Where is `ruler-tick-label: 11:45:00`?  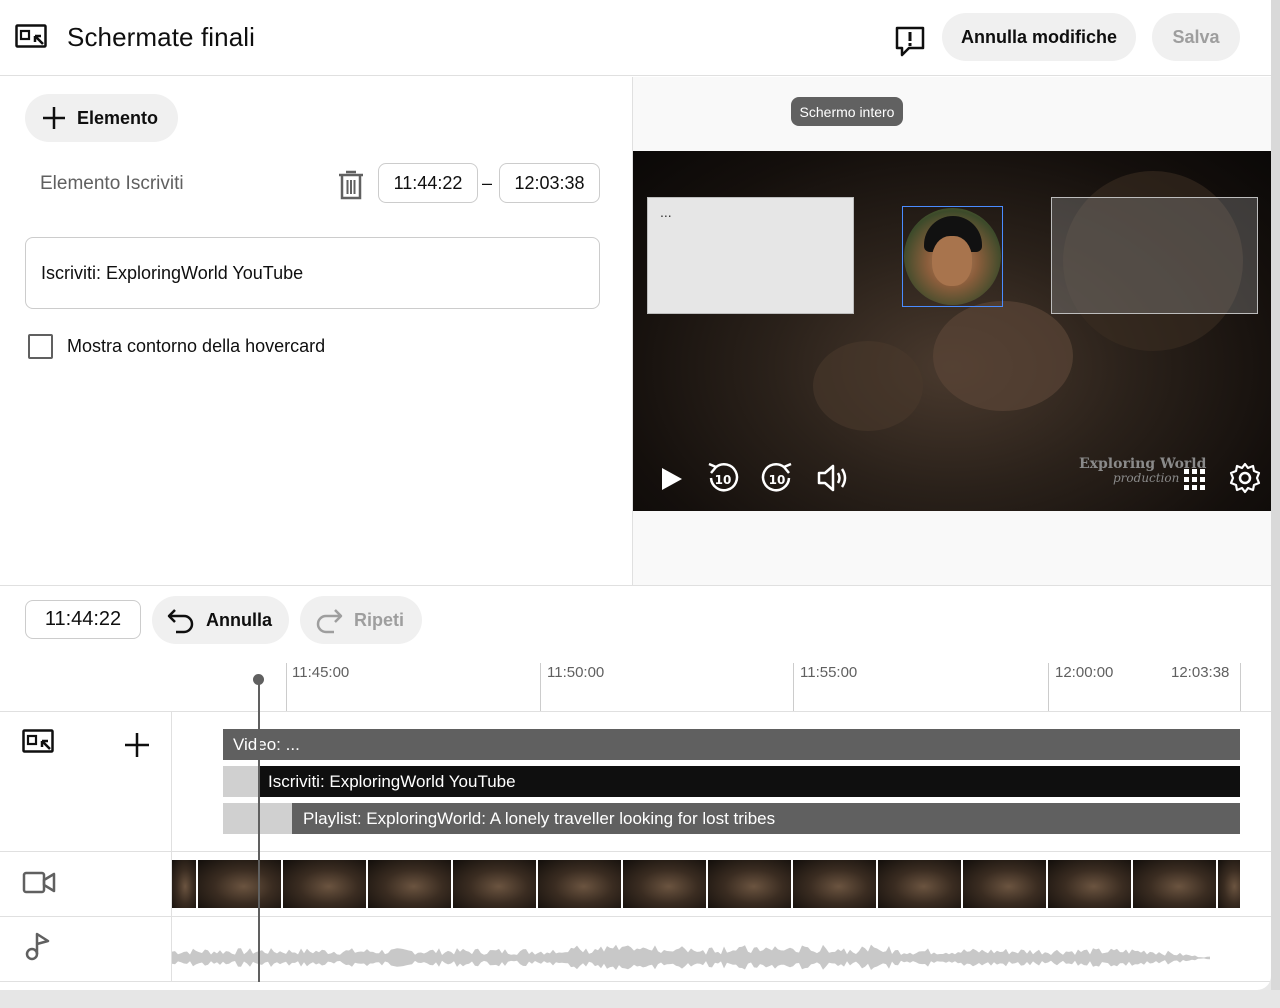 ruler-tick-label: 11:45:00 is located at coordinates (321, 672).